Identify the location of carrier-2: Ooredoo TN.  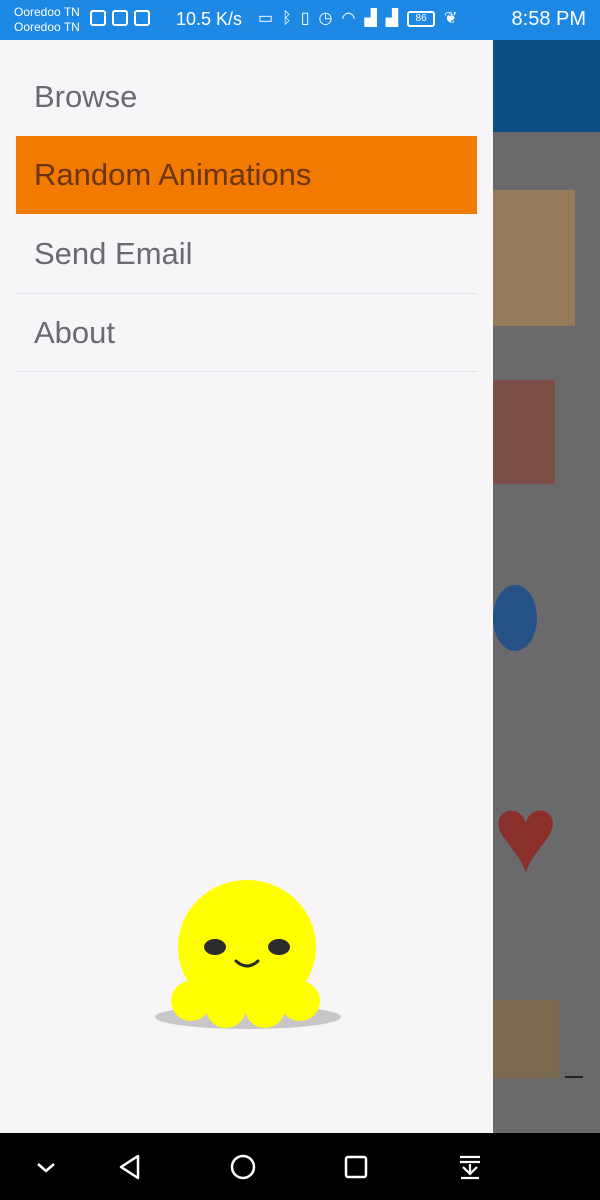
(47, 27).